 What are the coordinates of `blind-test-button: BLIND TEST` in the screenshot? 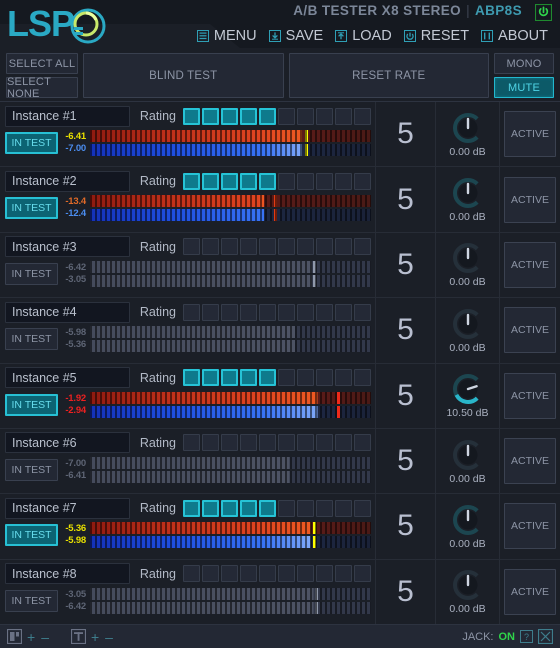 It's located at (183, 75).